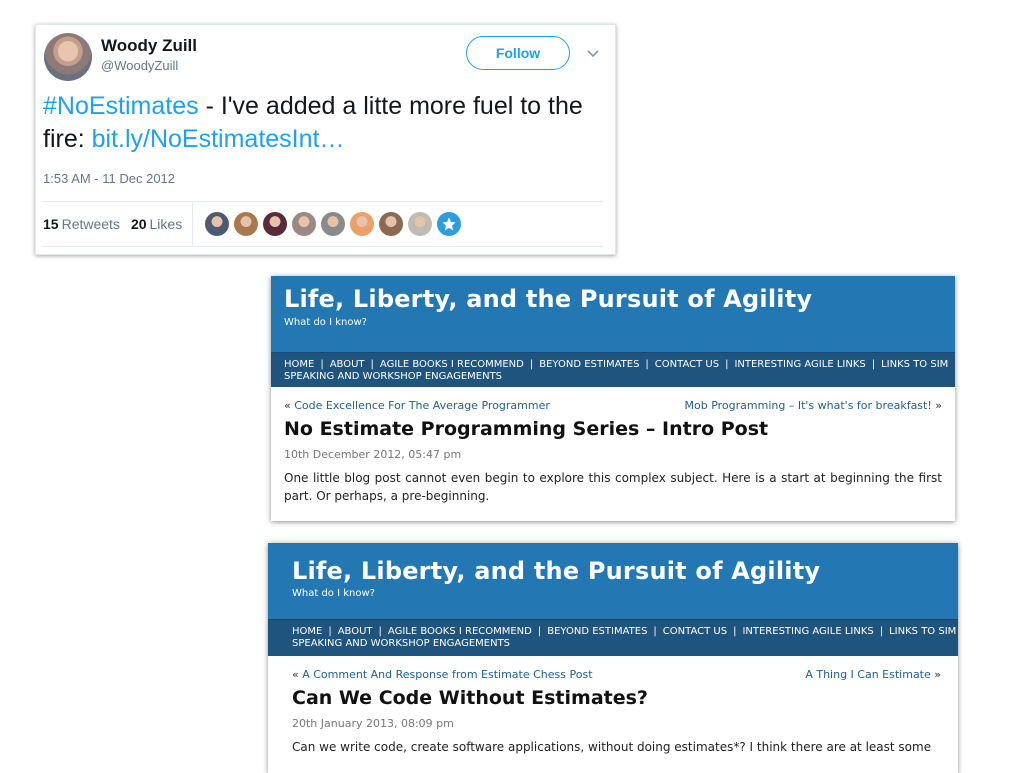 This screenshot has width=1024, height=773. What do you see at coordinates (138, 224) in the screenshot?
I see `likes-count: 20` at bounding box center [138, 224].